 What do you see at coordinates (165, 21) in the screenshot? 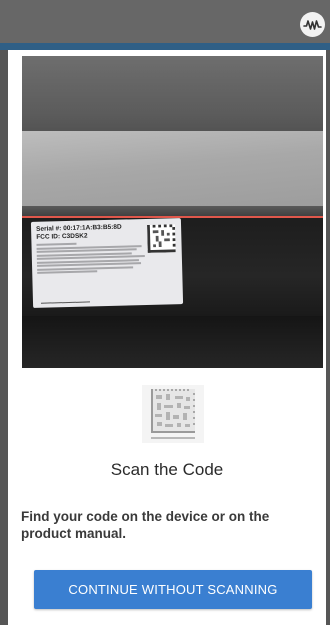
I see `app-bar` at bounding box center [165, 21].